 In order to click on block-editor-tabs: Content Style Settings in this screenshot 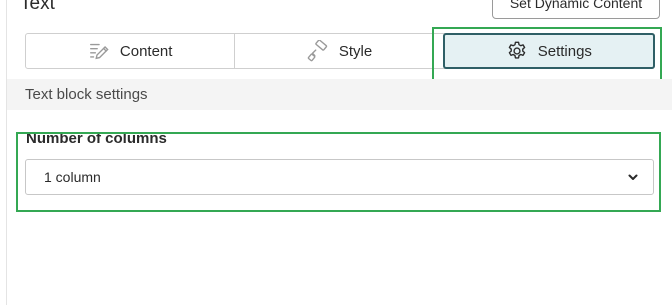, I will do `click(340, 51)`.